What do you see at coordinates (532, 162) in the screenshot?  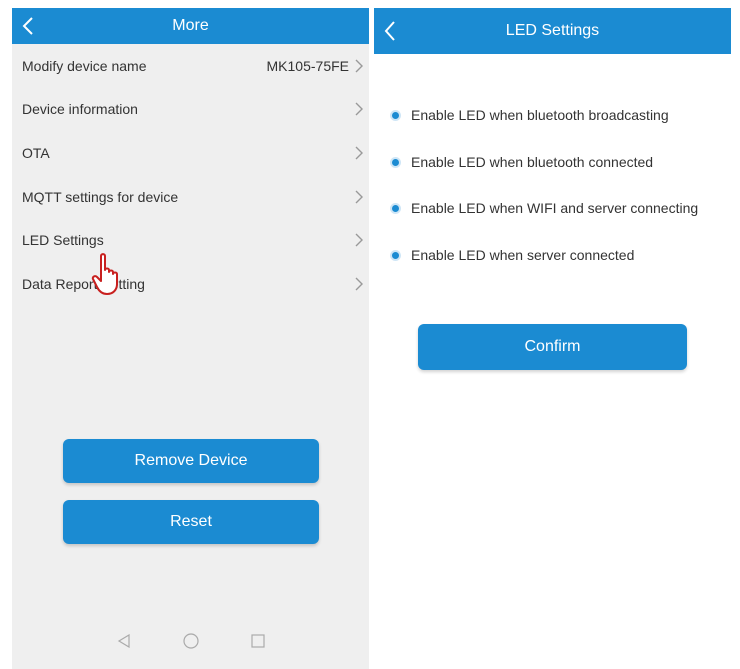 I see `option-label: Enable LED when bluetooth connected` at bounding box center [532, 162].